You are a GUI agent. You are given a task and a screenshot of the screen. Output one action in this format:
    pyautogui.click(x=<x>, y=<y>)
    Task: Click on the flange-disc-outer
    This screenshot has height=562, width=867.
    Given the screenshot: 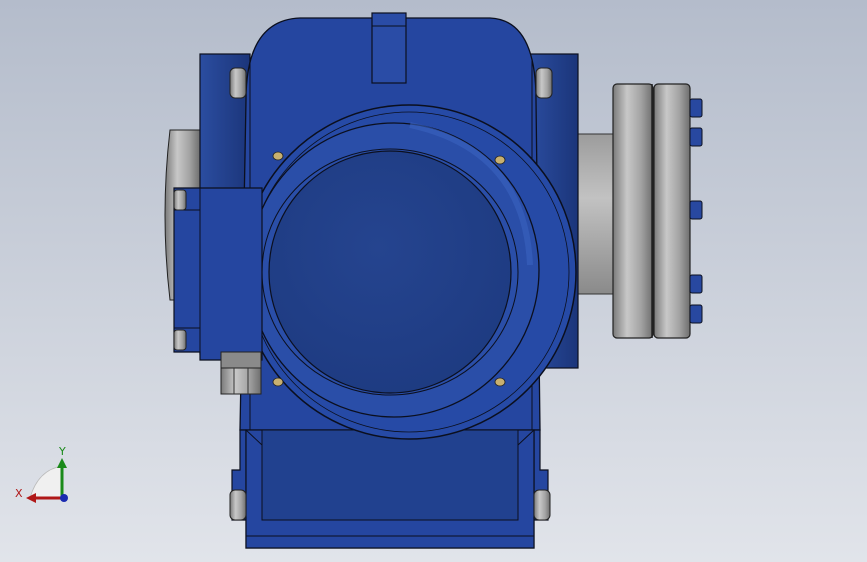 What is the action you would take?
    pyautogui.click(x=672, y=211)
    